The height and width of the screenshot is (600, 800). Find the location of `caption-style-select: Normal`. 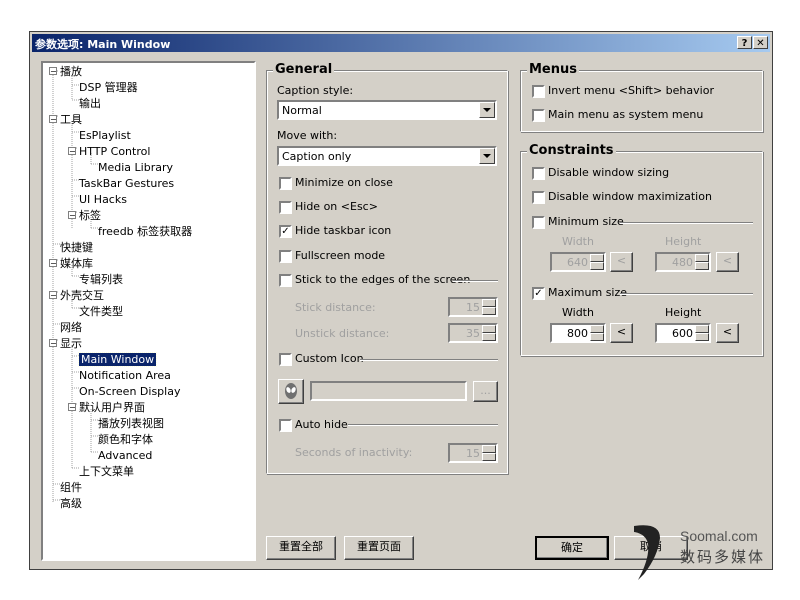

caption-style-select: Normal is located at coordinates (387, 110).